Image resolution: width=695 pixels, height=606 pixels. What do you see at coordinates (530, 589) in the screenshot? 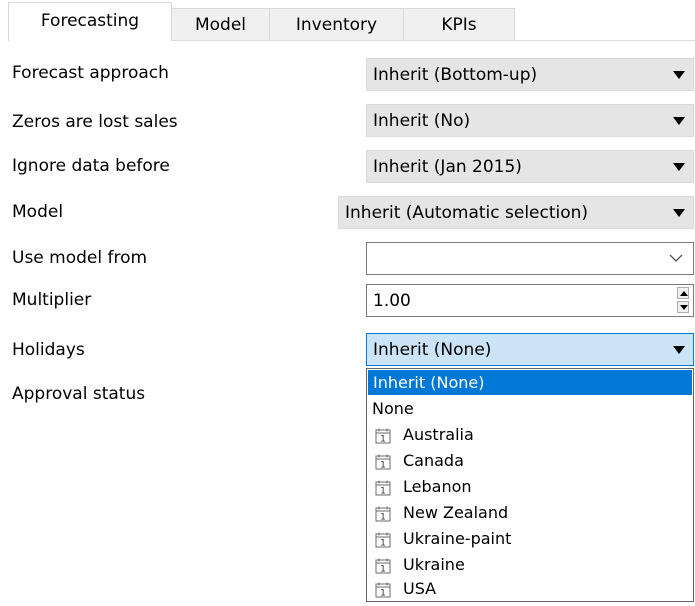
I see `holidays-option-usa: 1 USA` at bounding box center [530, 589].